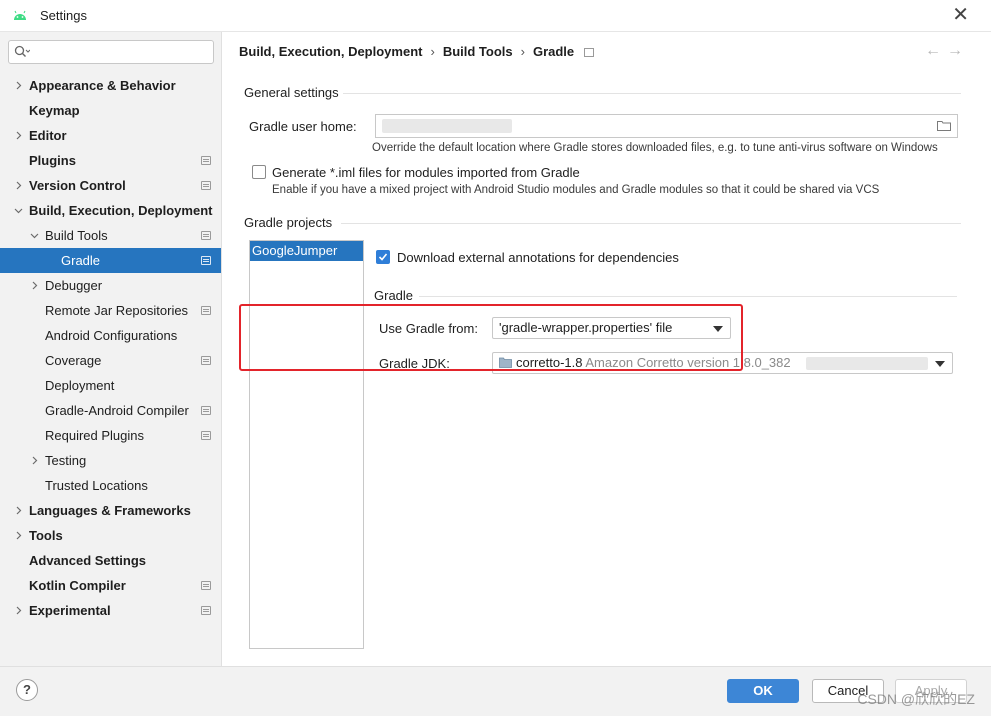 The height and width of the screenshot is (716, 991). I want to click on sidebar-item-label: Version Control, so click(77, 185).